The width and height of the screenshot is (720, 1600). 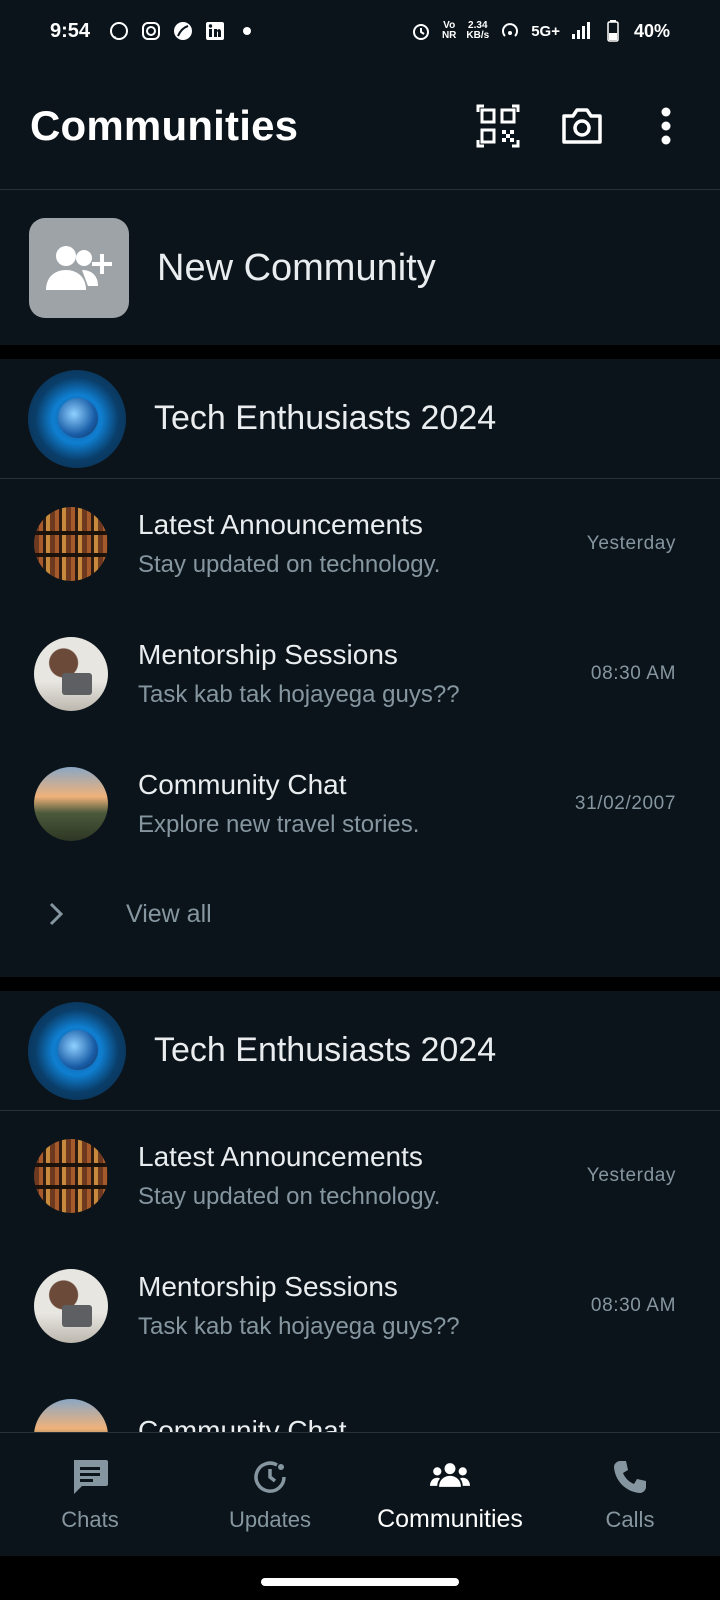 I want to click on group-row: Community Chat, so click(x=360, y=1401).